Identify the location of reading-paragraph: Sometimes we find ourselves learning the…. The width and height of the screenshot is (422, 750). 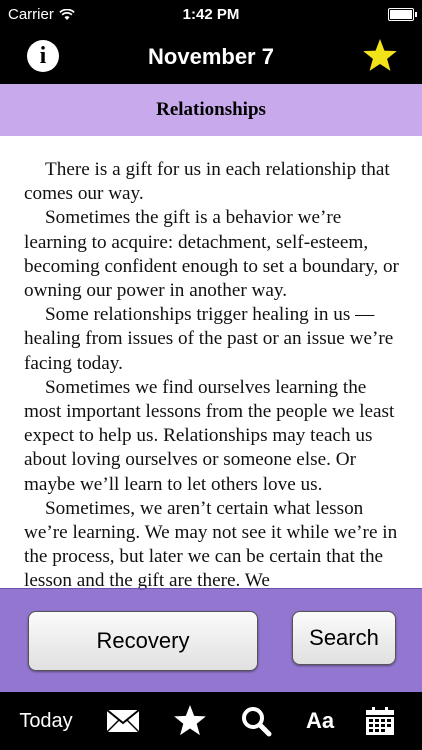
(209, 435).